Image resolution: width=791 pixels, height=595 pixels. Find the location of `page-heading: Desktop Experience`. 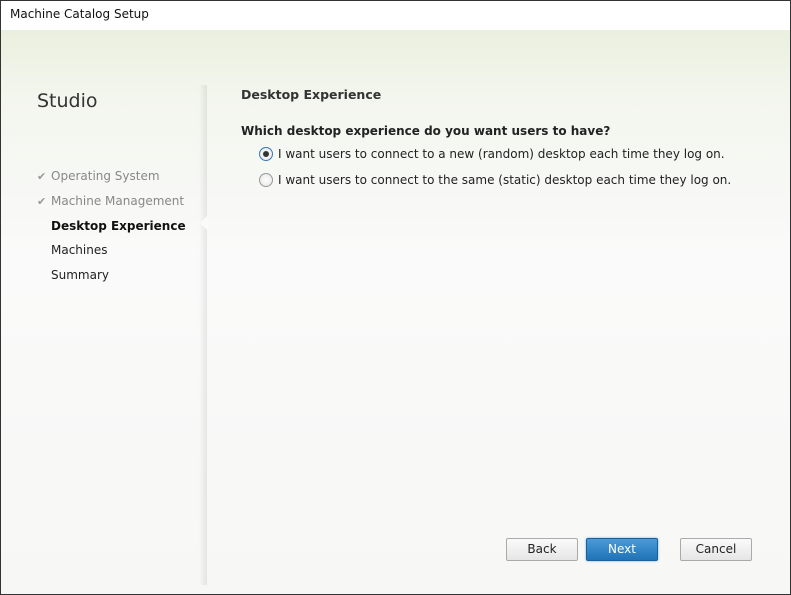

page-heading: Desktop Experience is located at coordinates (311, 94).